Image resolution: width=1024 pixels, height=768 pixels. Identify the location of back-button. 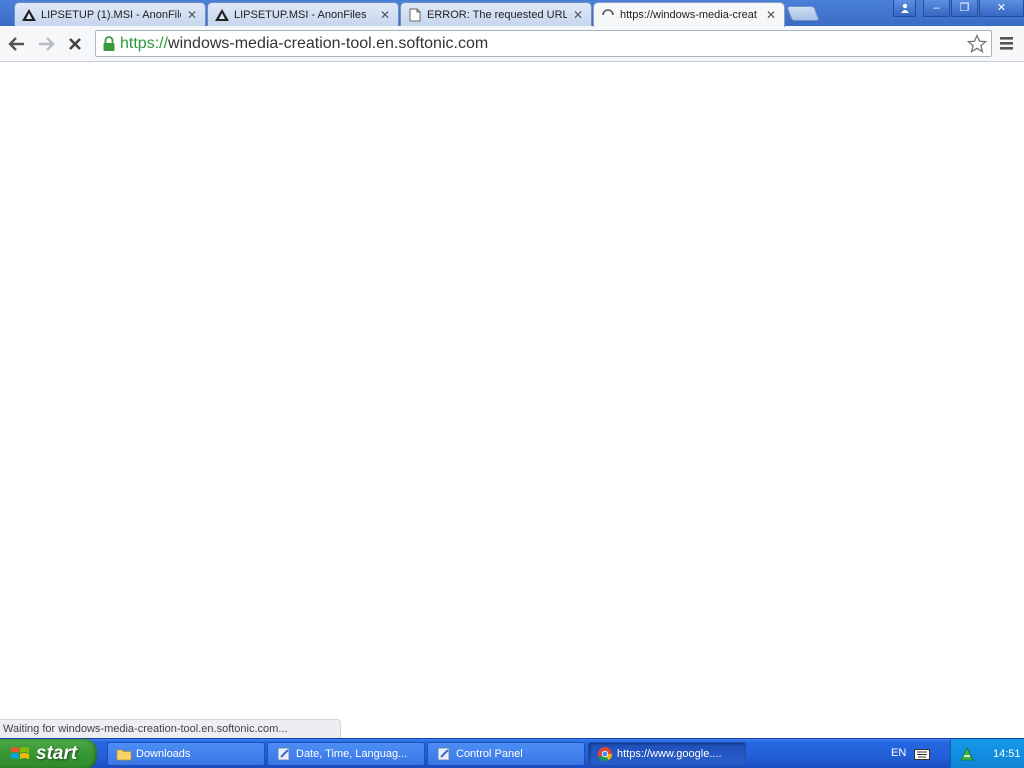
(17, 44).